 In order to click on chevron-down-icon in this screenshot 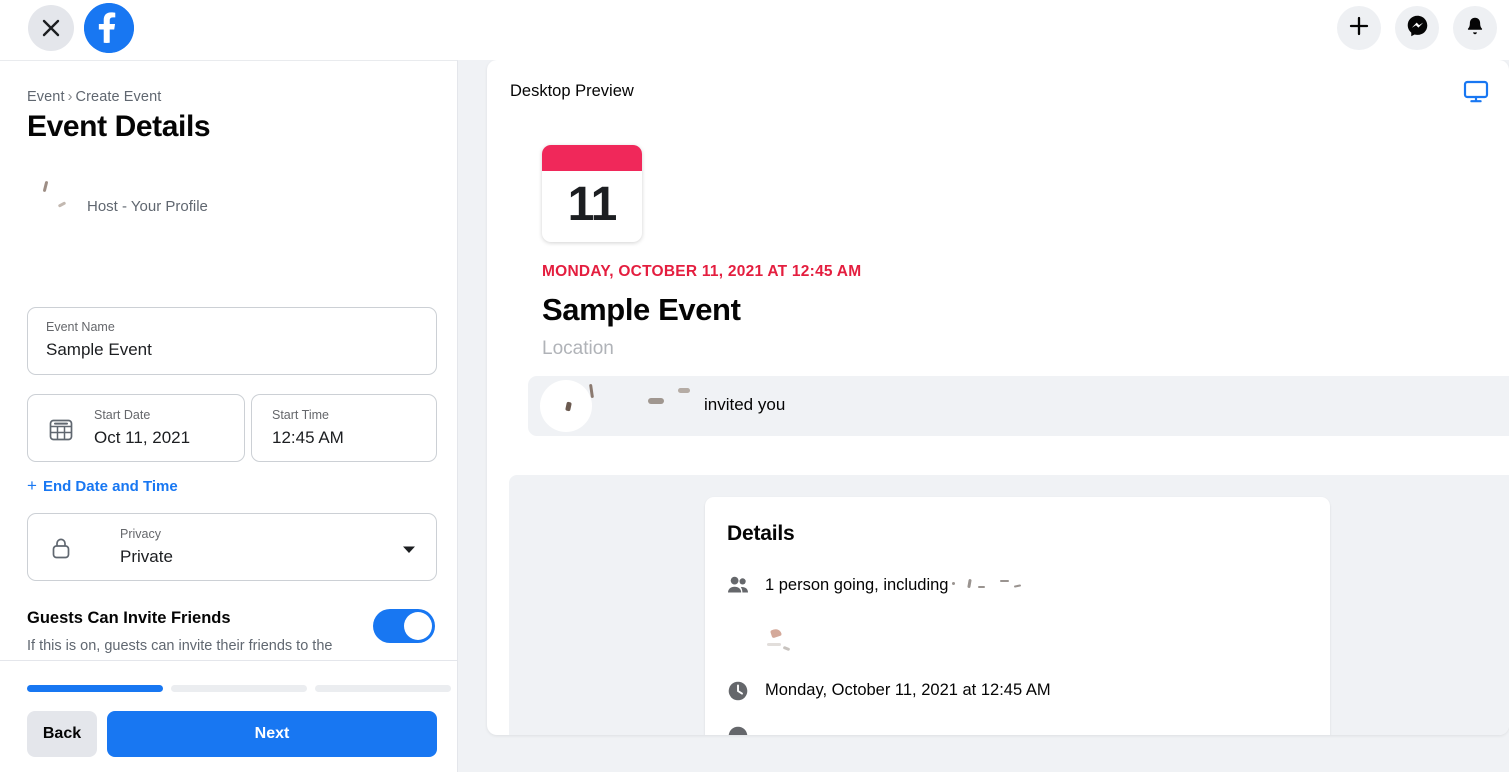, I will do `click(409, 551)`.